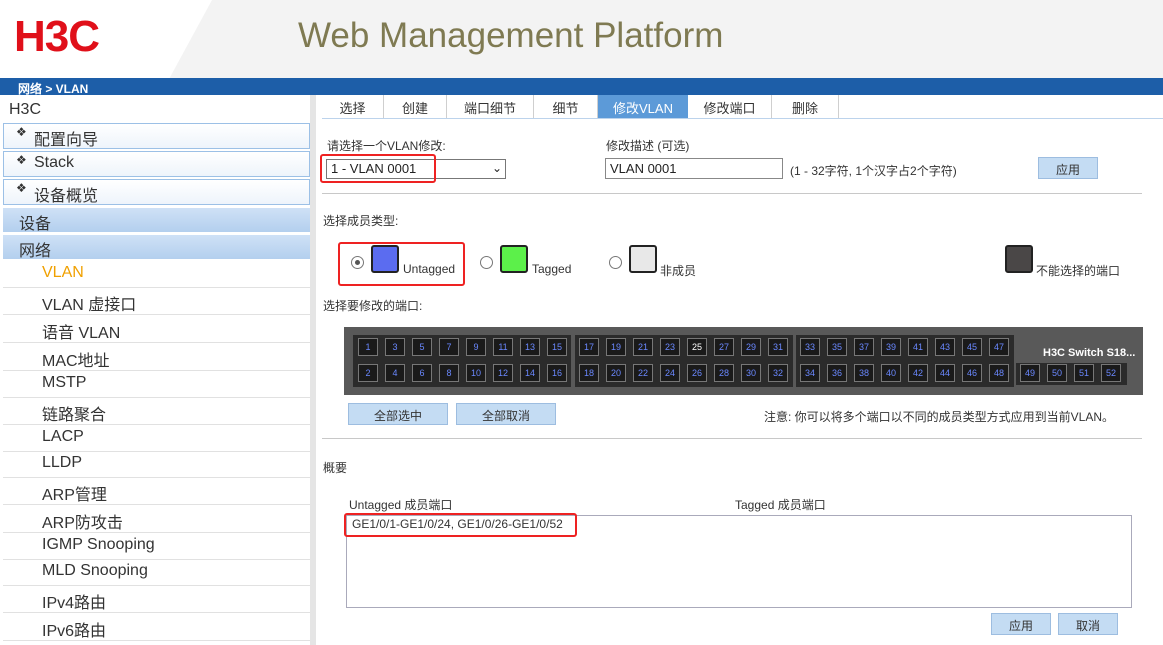 This screenshot has width=1163, height=645. What do you see at coordinates (449, 373) in the screenshot?
I see `port-8: 8` at bounding box center [449, 373].